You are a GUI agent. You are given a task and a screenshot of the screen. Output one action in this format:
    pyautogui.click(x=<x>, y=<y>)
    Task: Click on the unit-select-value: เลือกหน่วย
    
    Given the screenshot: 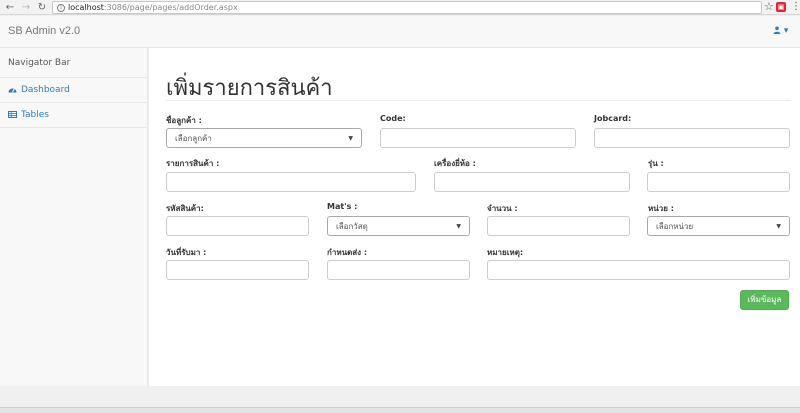 What is the action you would take?
    pyautogui.click(x=675, y=226)
    